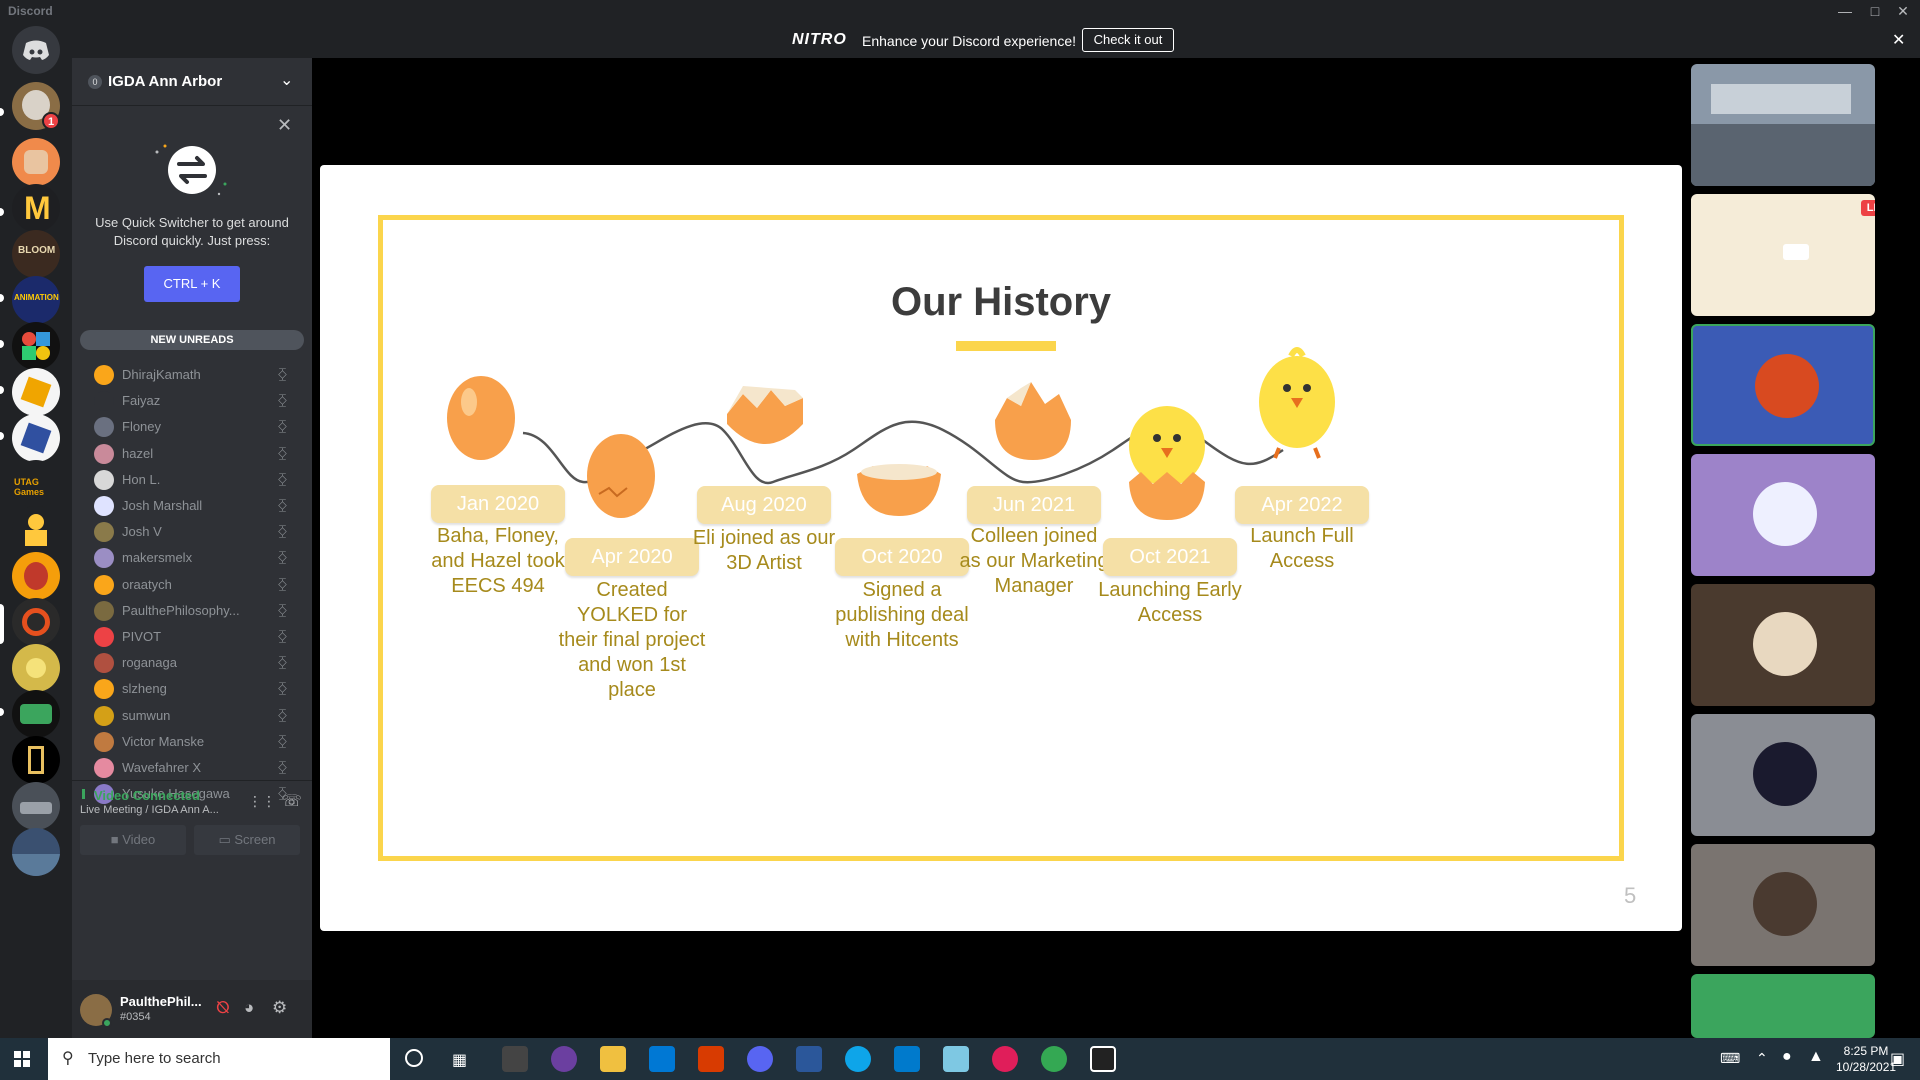  What do you see at coordinates (1866, 1059) in the screenshot?
I see `clock: 8:25 PM 10/28/2021` at bounding box center [1866, 1059].